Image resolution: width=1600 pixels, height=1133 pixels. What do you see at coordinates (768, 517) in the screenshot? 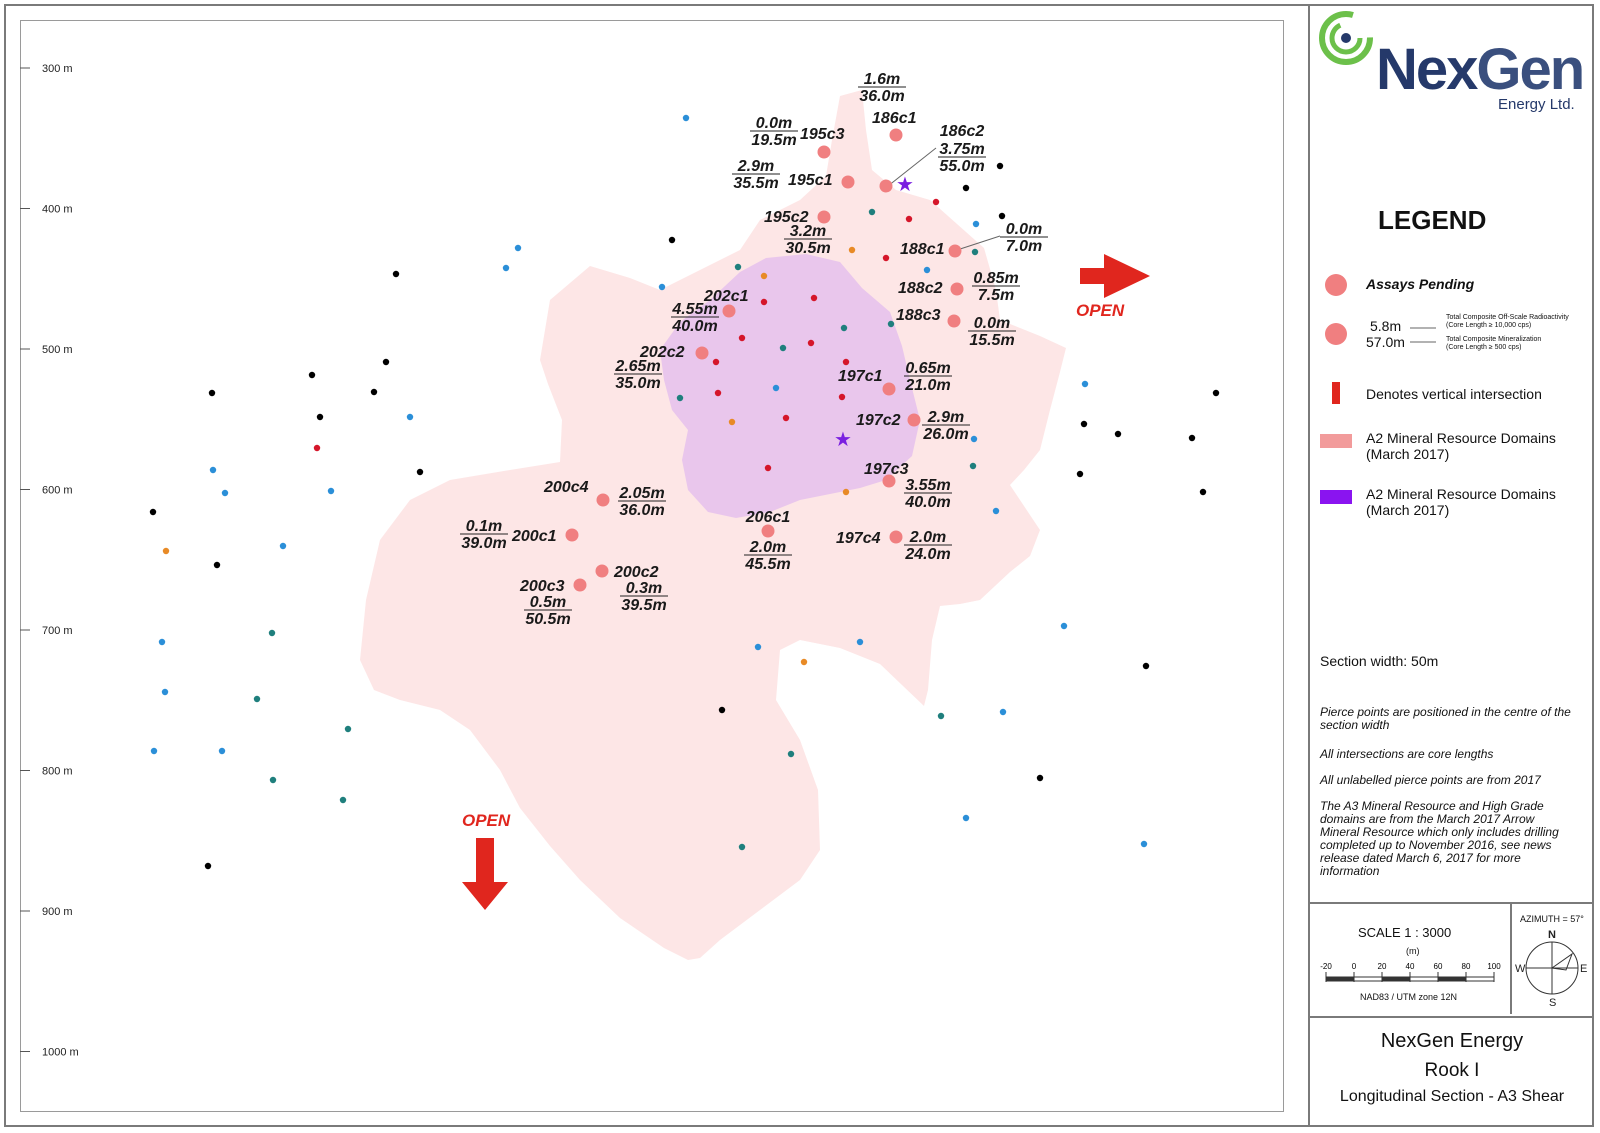
I see `hole-name-label: 206c1` at bounding box center [768, 517].